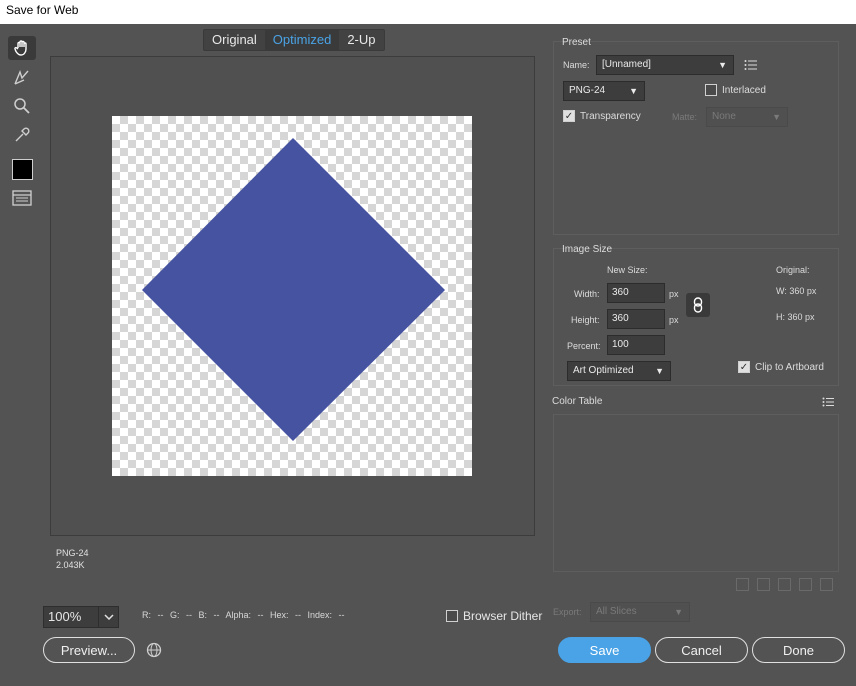 This screenshot has height=686, width=856. I want to click on hand-icon, so click(20, 48).